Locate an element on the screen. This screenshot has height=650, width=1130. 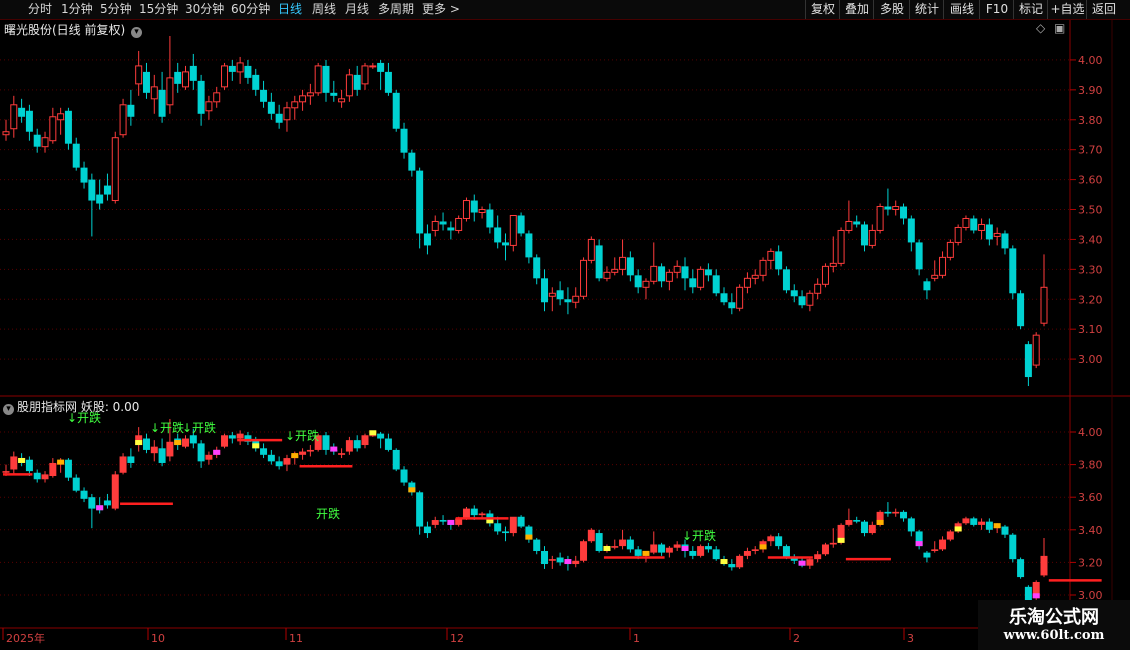
title-dropdown-icon: ▾ is located at coordinates (137, 32).